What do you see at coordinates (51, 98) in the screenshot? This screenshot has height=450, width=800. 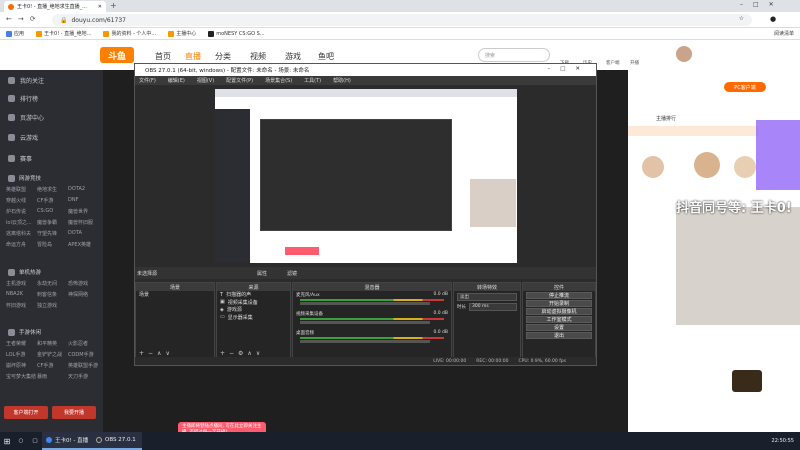 I see `sidebar-item-rank: 排行榜` at bounding box center [51, 98].